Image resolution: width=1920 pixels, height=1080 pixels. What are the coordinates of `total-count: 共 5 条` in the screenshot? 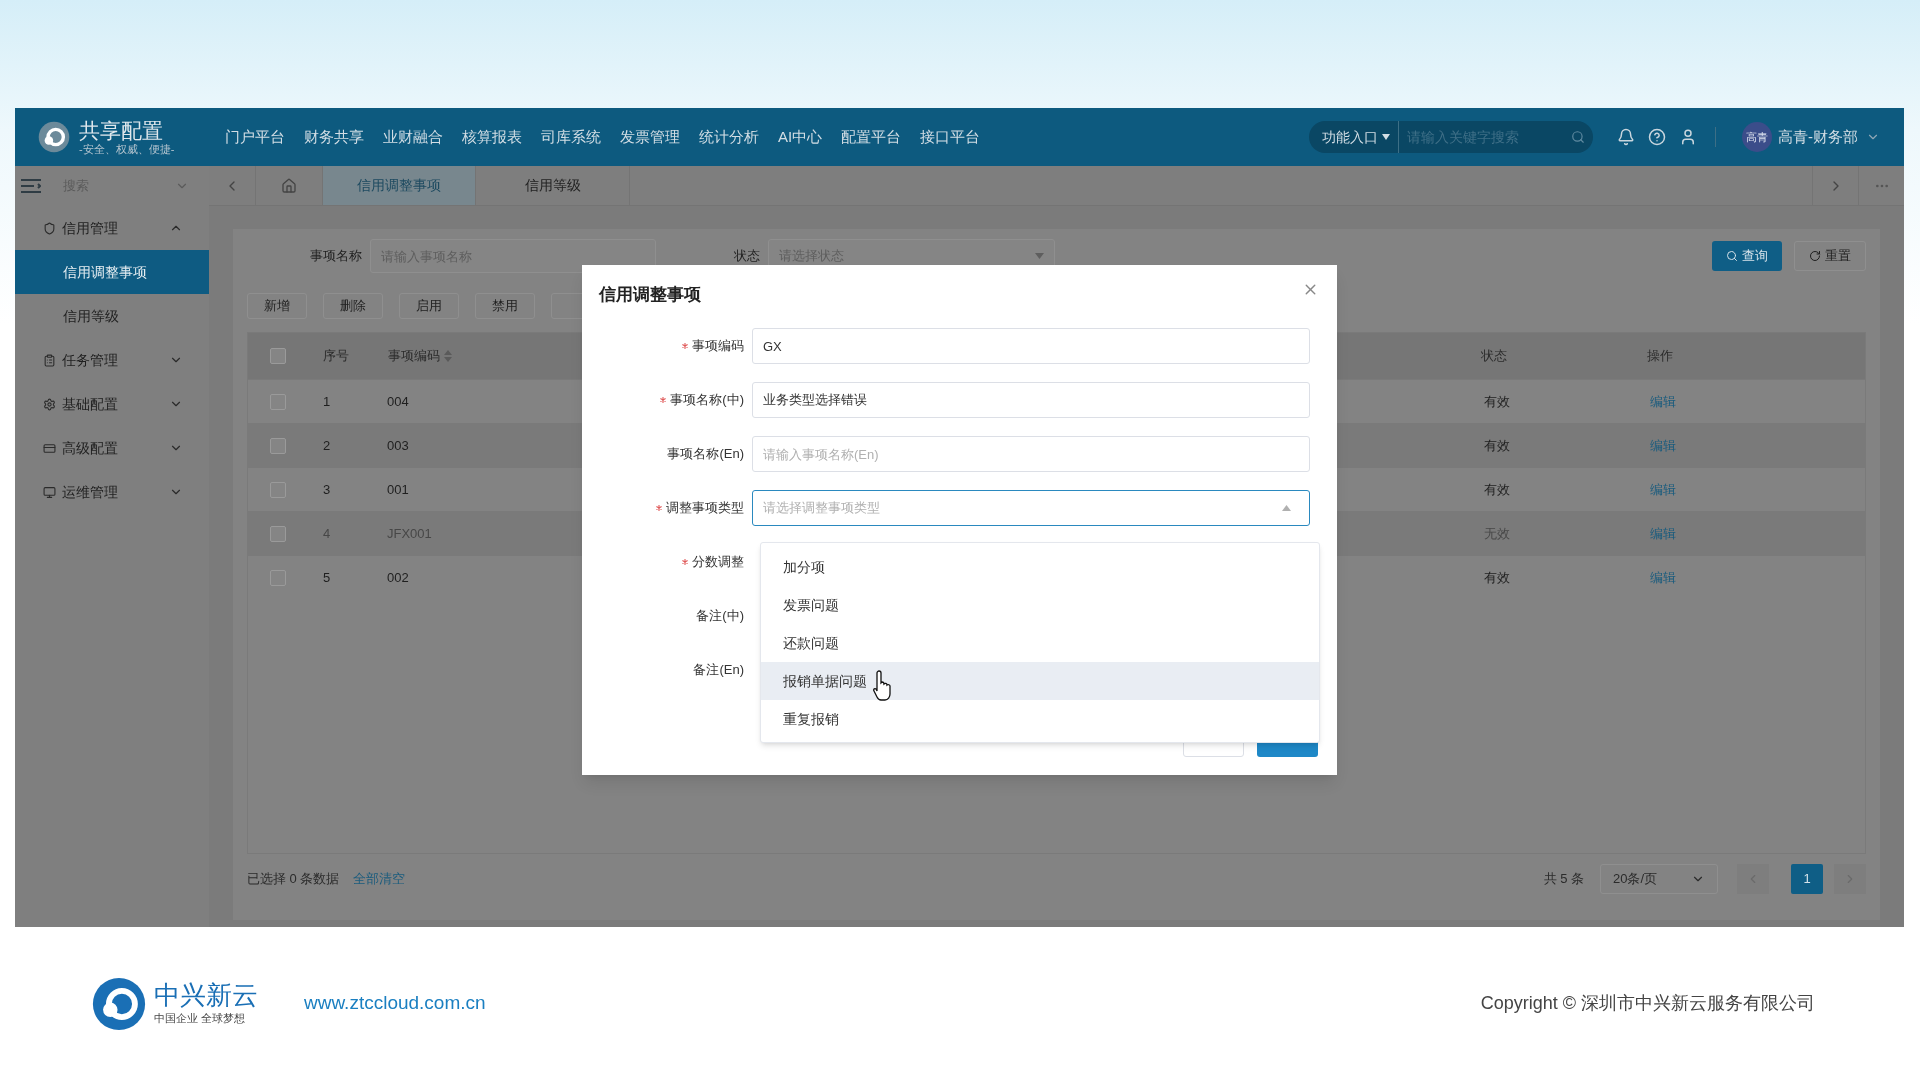 It's located at (1563, 879).